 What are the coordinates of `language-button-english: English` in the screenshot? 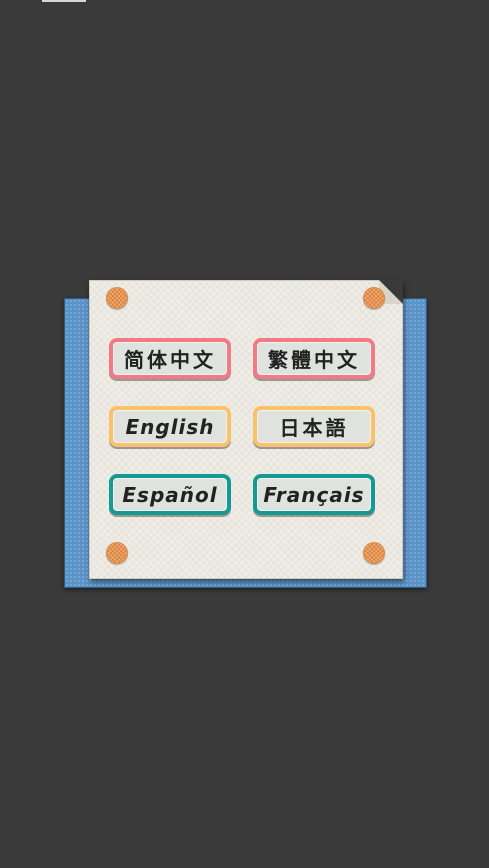 It's located at (170, 426).